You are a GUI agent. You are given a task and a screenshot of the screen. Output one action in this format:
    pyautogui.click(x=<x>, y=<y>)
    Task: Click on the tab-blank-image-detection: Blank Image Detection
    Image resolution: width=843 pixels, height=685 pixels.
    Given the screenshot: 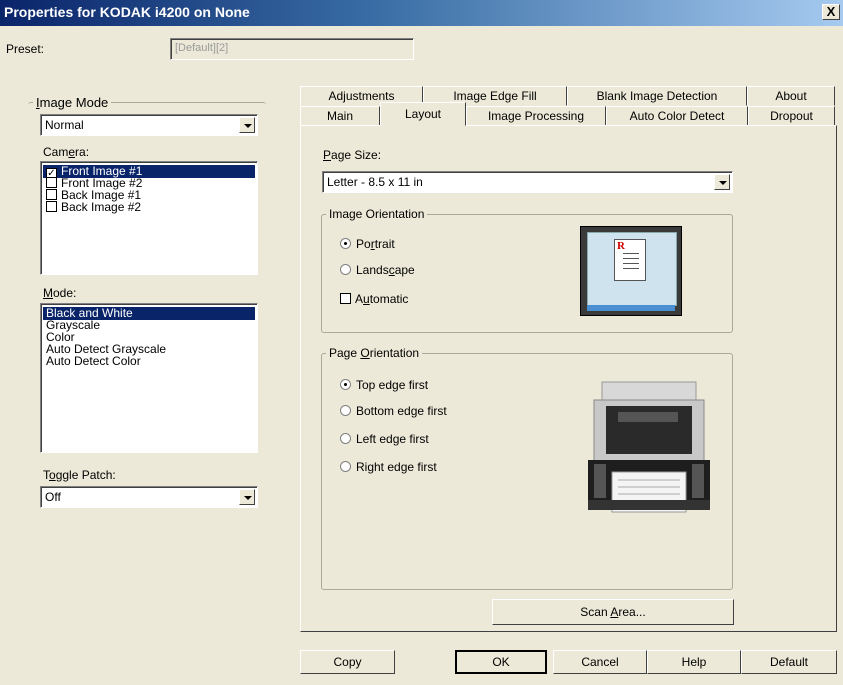 What is the action you would take?
    pyautogui.click(x=657, y=96)
    